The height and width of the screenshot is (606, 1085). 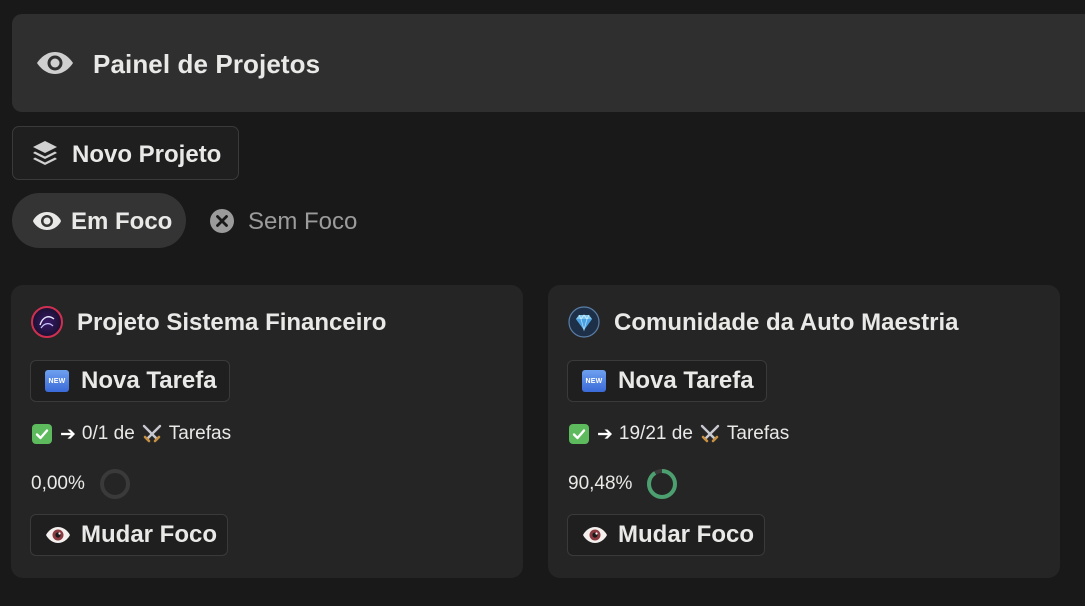 I want to click on tab-em-foco: Em Foco, so click(x=99, y=220).